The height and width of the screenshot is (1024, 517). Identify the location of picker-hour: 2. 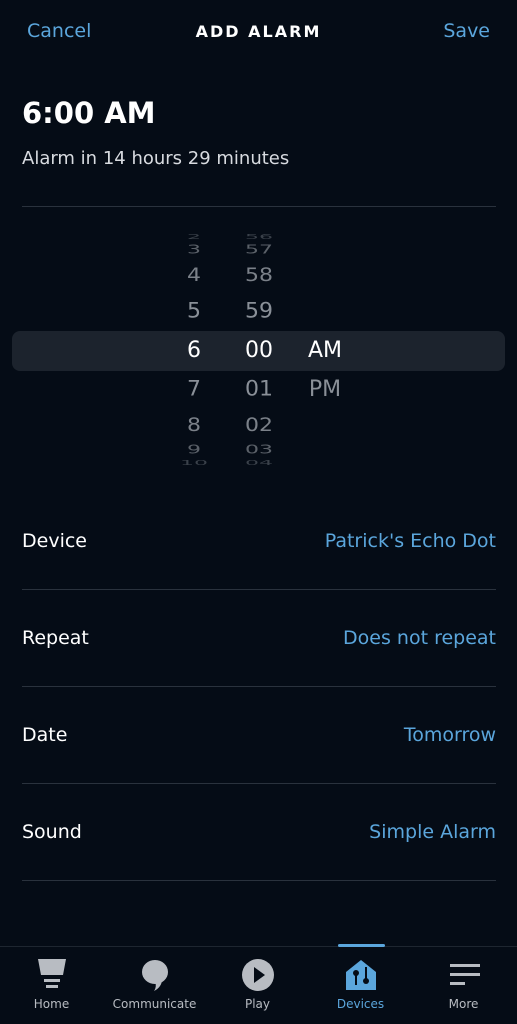
(194, 237).